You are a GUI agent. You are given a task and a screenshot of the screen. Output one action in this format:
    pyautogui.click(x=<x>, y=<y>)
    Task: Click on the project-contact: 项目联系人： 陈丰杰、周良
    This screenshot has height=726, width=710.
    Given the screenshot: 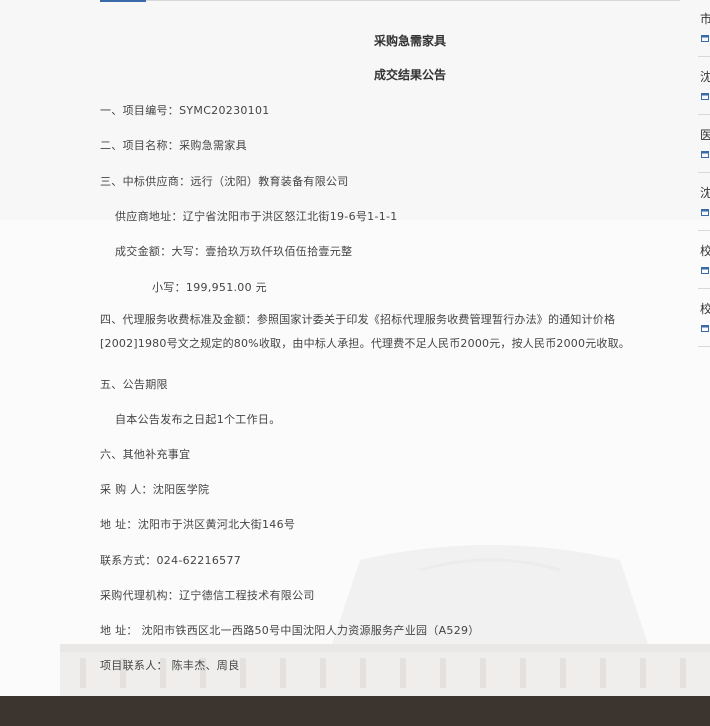 What is the action you would take?
    pyautogui.click(x=170, y=665)
    